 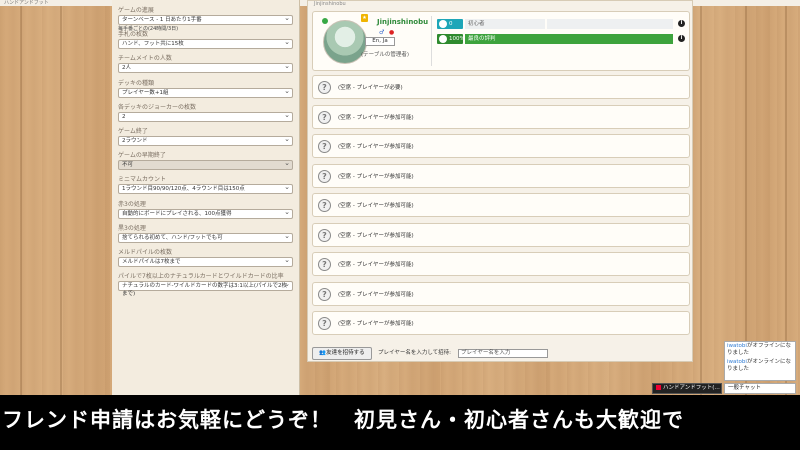 I want to click on setting-select: メルドパイルは7枚まで, so click(x=205, y=261).